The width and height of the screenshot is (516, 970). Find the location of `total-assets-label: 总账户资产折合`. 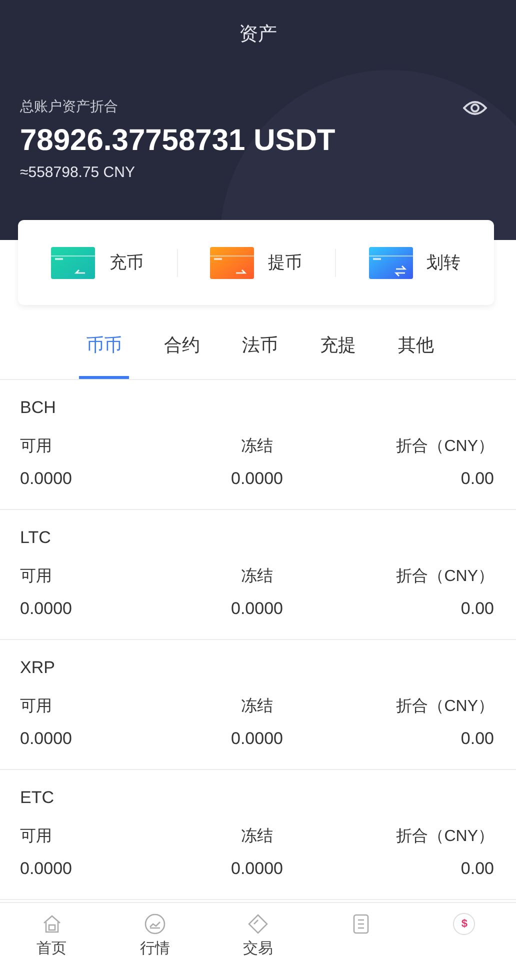

total-assets-label: 总账户资产折合 is located at coordinates (69, 107).